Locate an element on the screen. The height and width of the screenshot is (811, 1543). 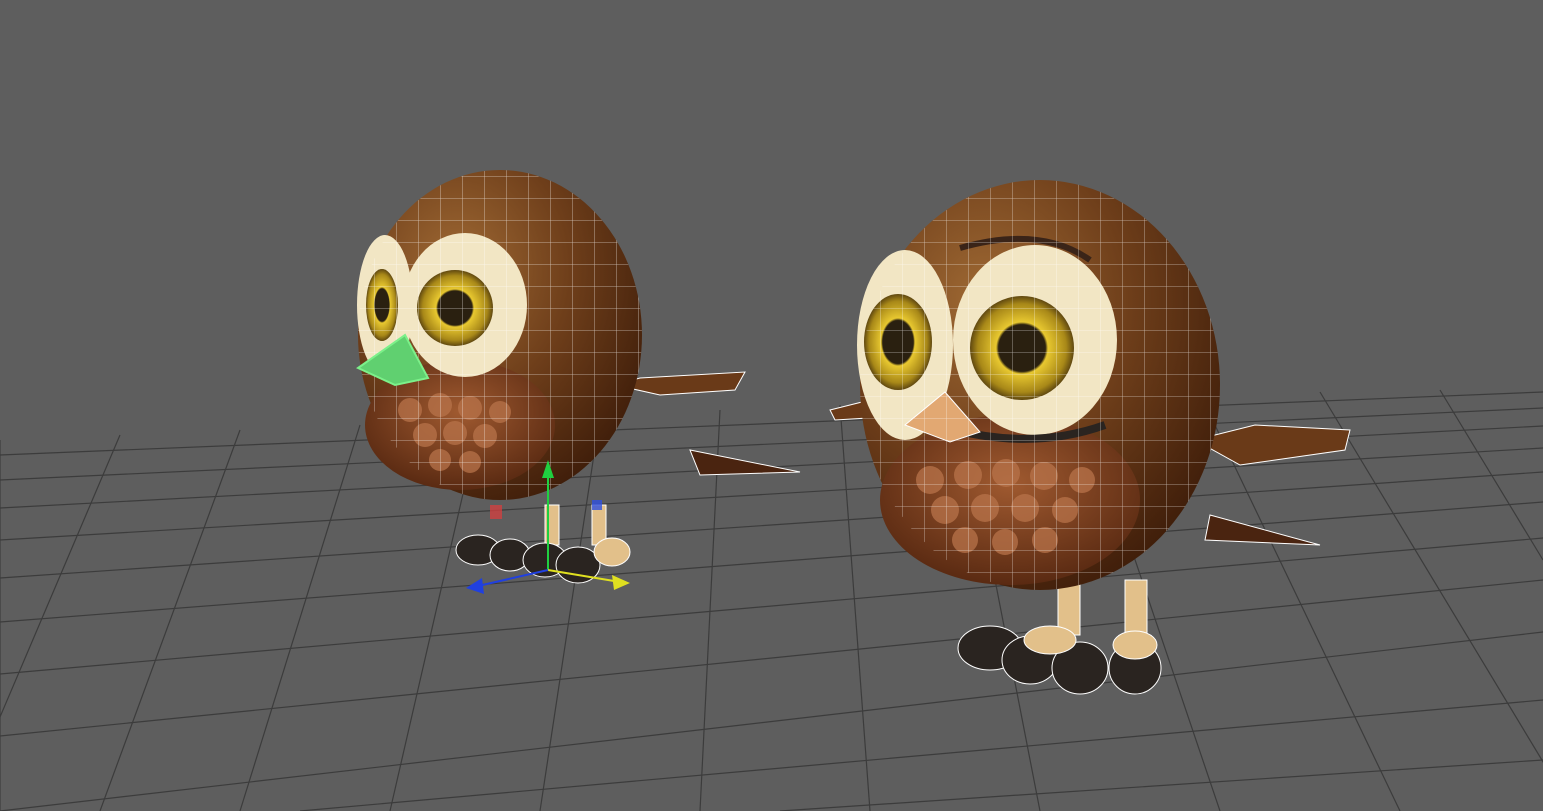
gizmo-plane-handle is located at coordinates (597, 505).